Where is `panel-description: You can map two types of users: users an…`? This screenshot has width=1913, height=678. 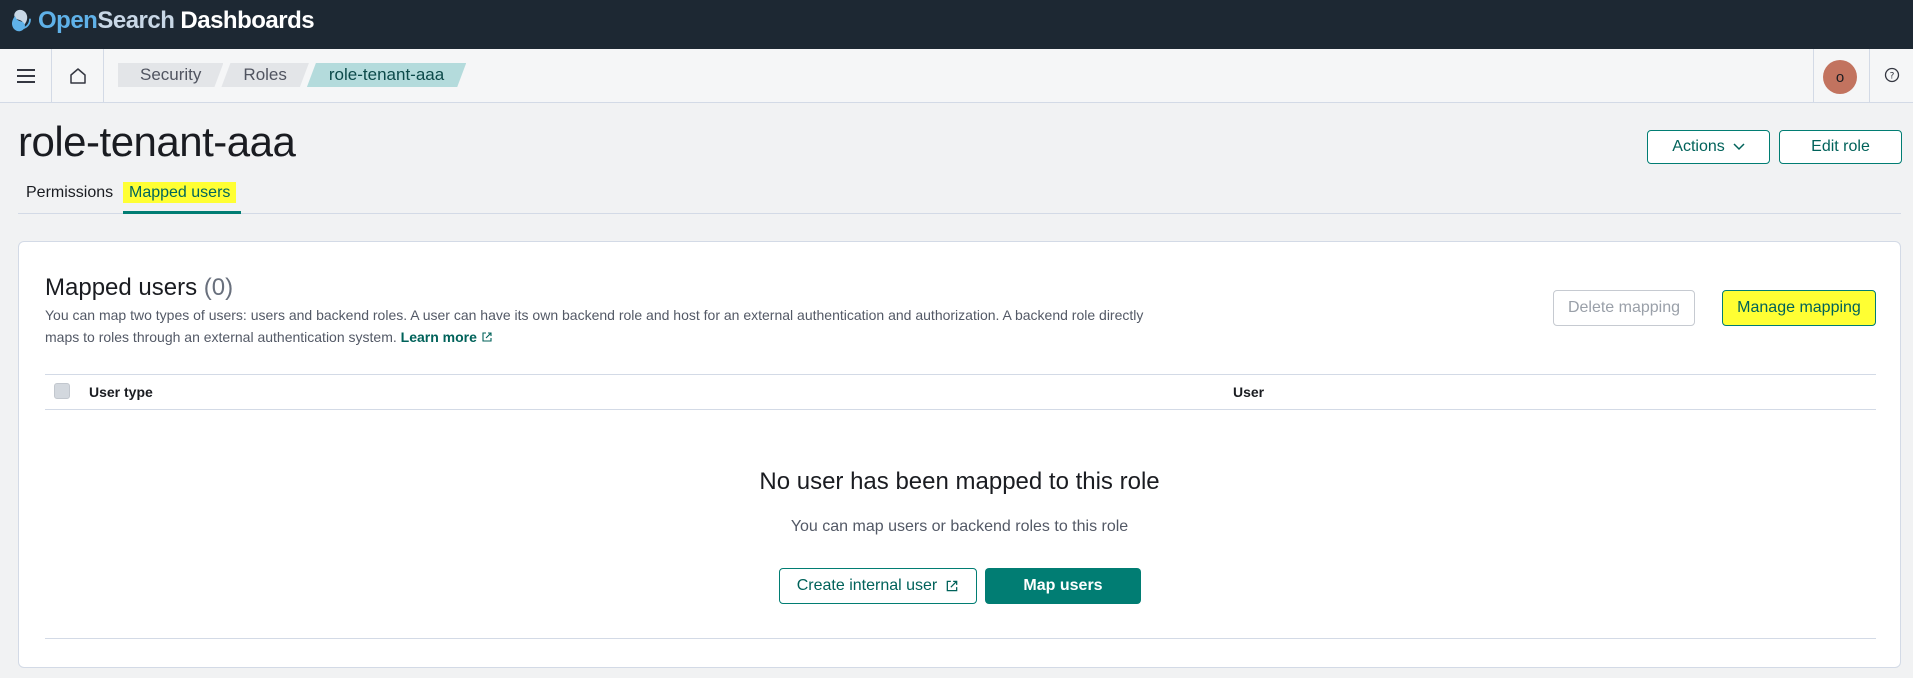
panel-description: You can map two types of users: users an… is located at coordinates (600, 326).